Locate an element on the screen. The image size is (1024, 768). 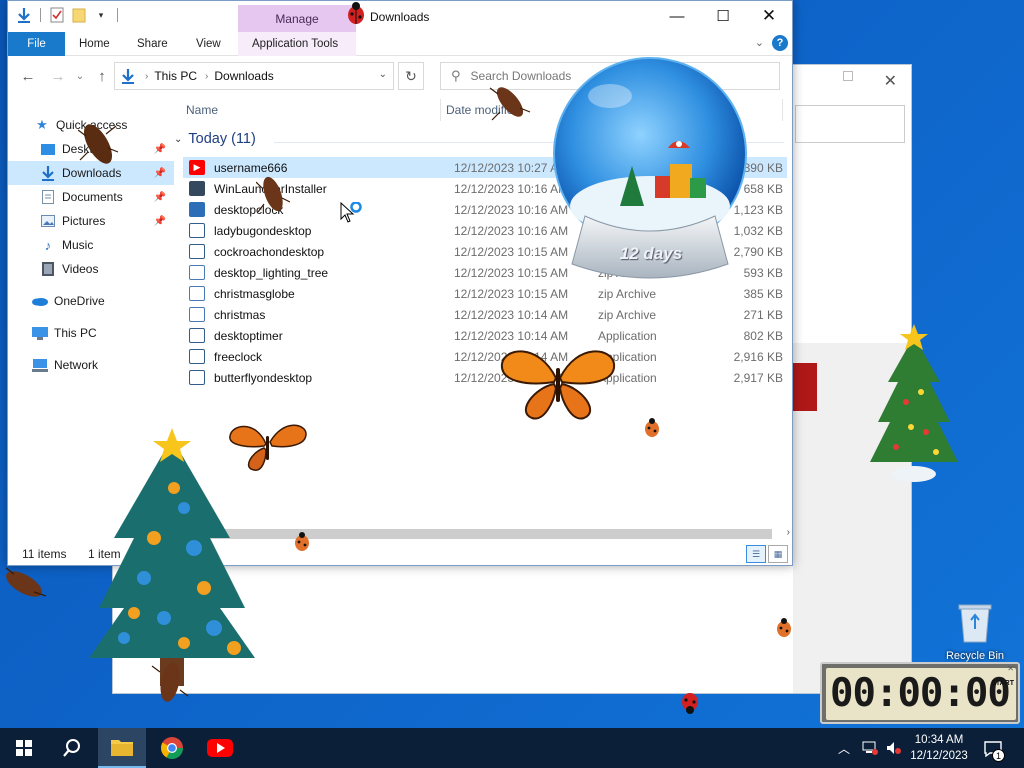
recycle-bin-desktop-icon: Recycle Bin is located at coordinates (975, 634).